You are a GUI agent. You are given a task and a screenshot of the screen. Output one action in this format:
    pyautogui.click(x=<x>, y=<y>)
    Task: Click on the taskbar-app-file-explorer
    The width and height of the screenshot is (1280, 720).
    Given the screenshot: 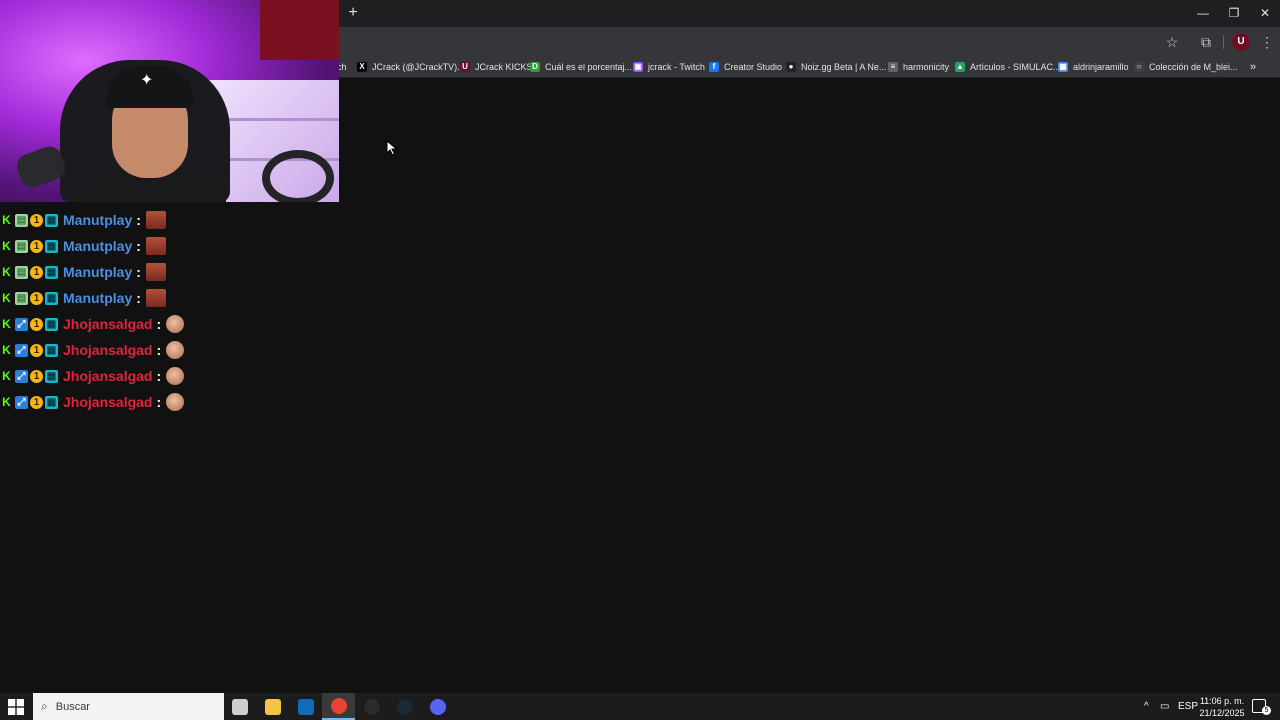 What is the action you would take?
    pyautogui.click(x=272, y=706)
    